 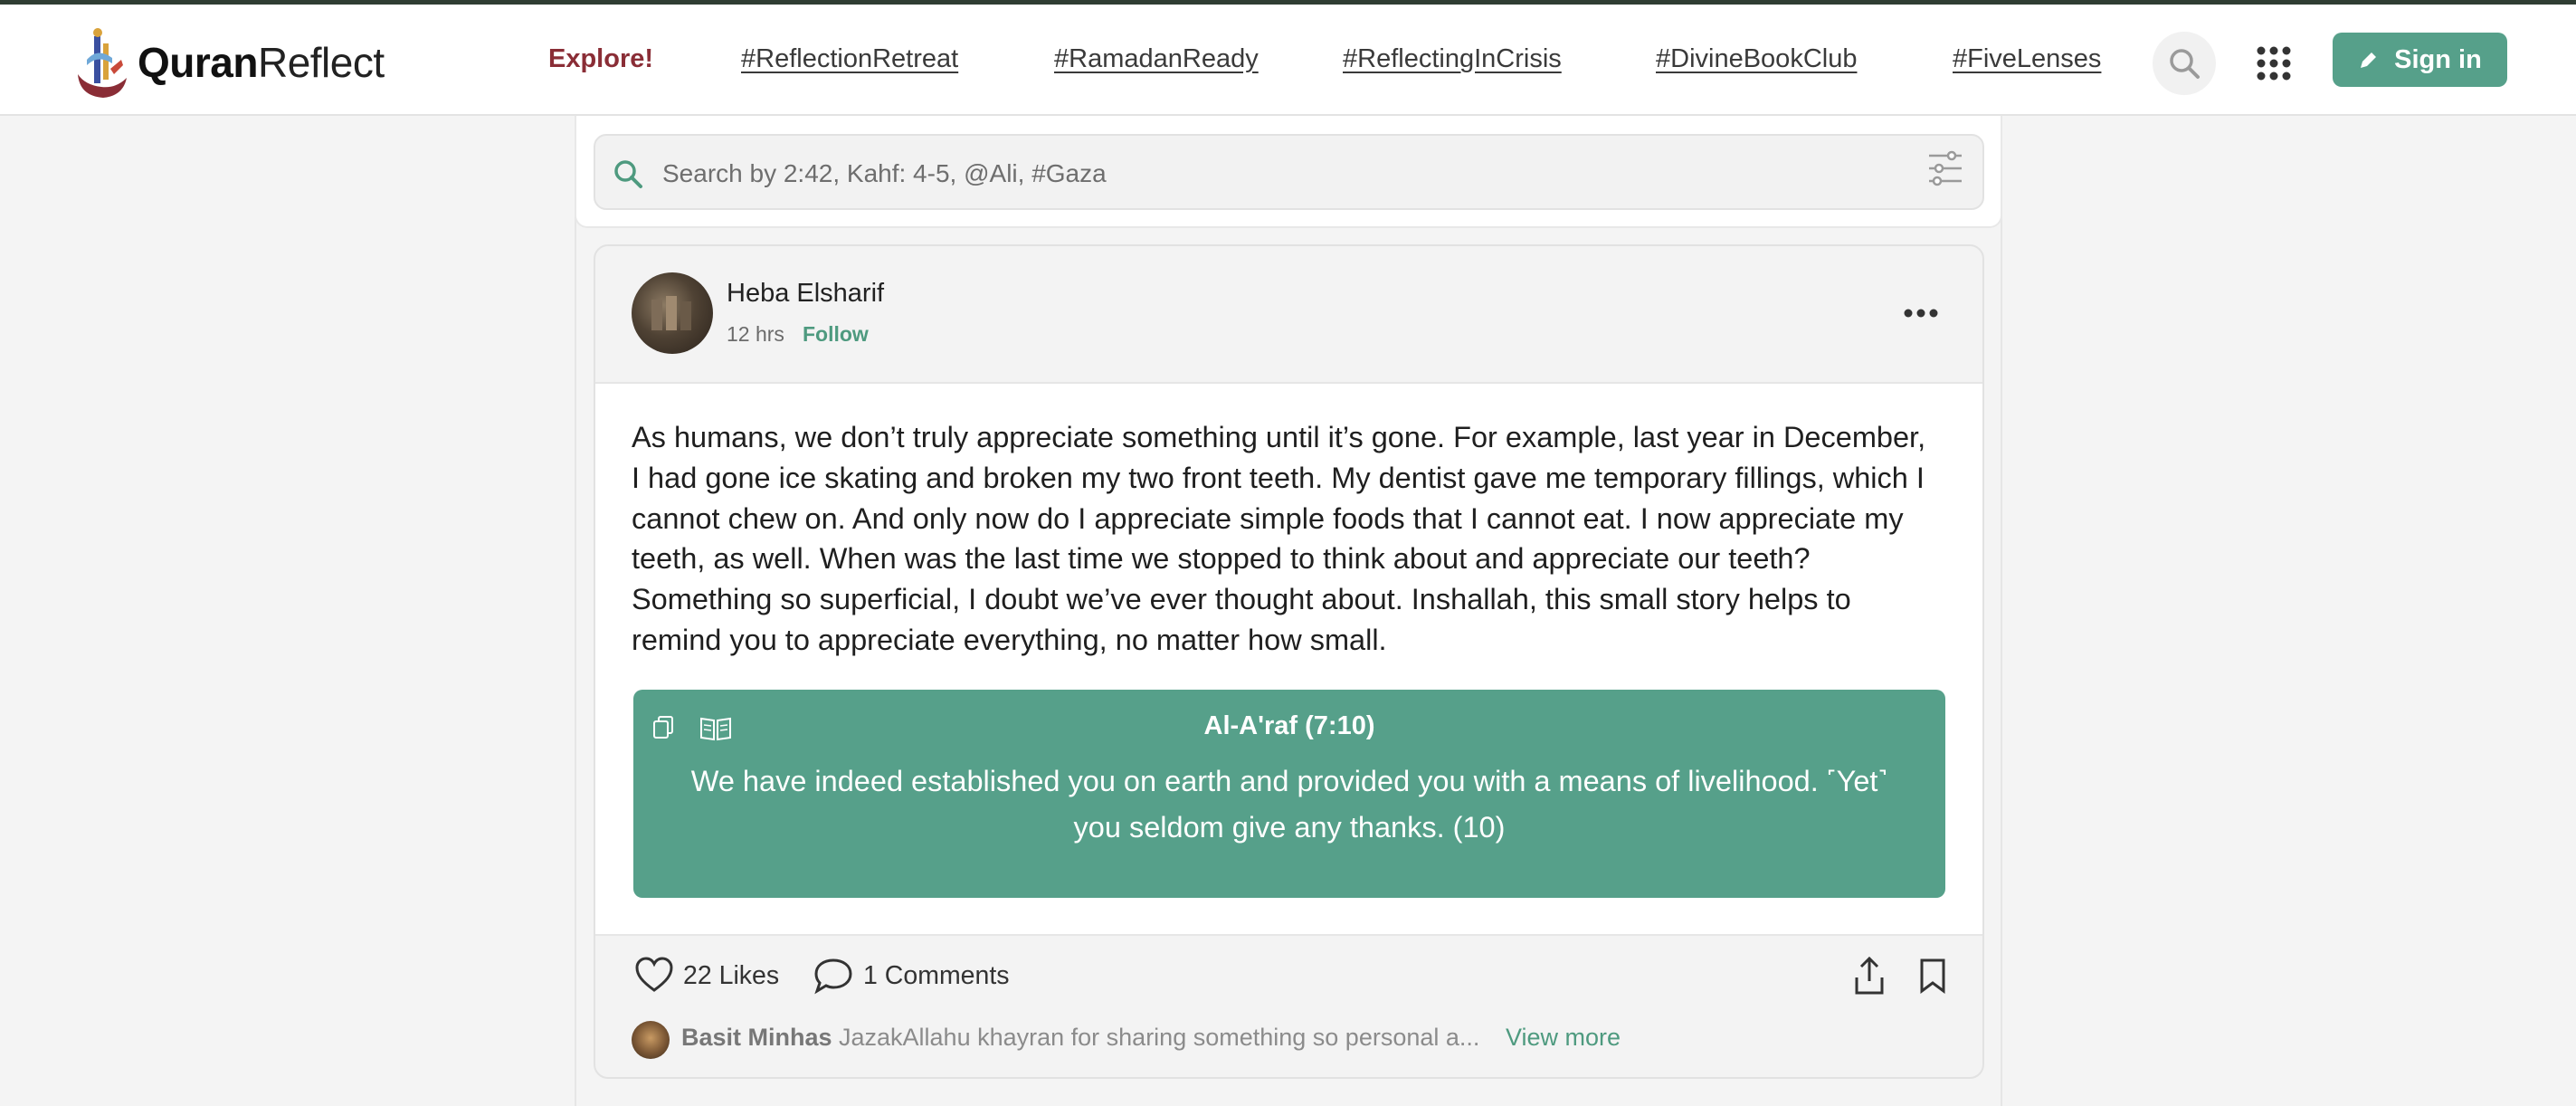 I want to click on sign-in-label: Sign in, so click(x=2438, y=59).